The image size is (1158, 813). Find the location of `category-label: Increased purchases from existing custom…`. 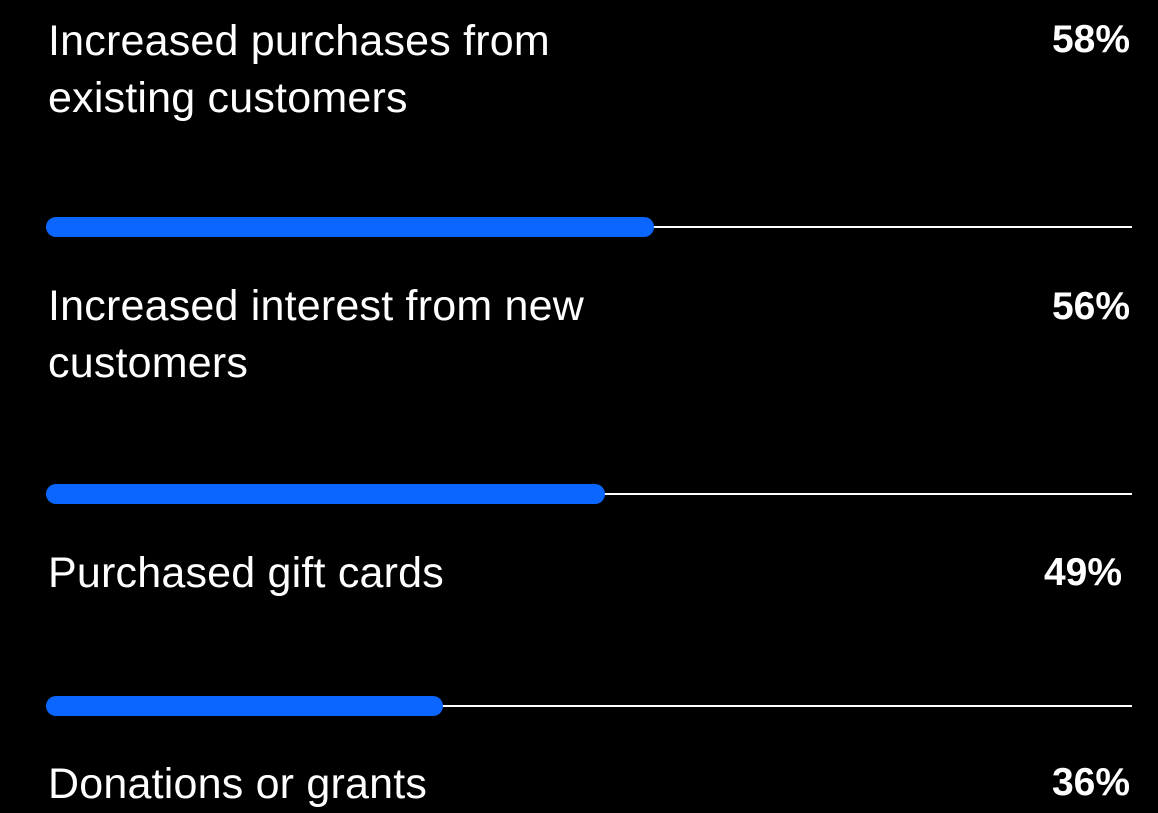

category-label: Increased purchases from existing custom… is located at coordinates (299, 69).